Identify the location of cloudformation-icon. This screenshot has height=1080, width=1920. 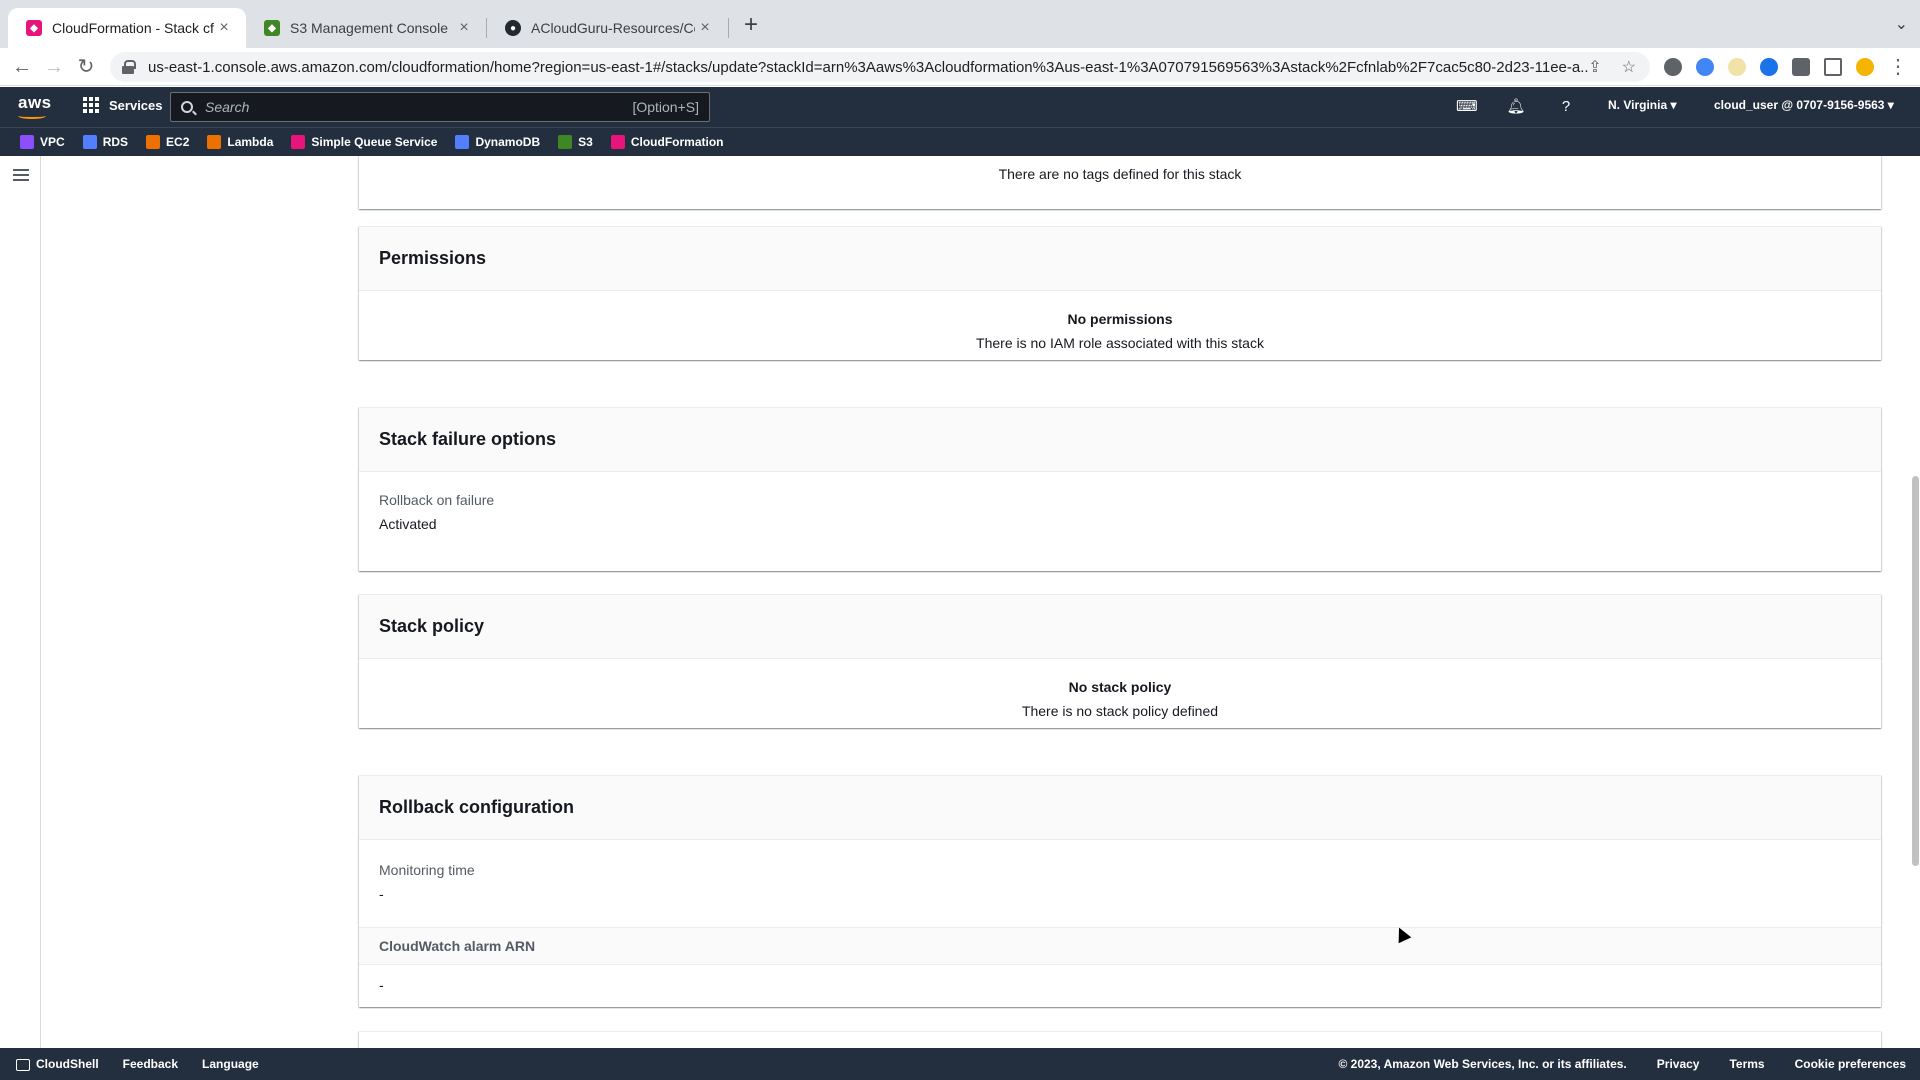
(617, 142).